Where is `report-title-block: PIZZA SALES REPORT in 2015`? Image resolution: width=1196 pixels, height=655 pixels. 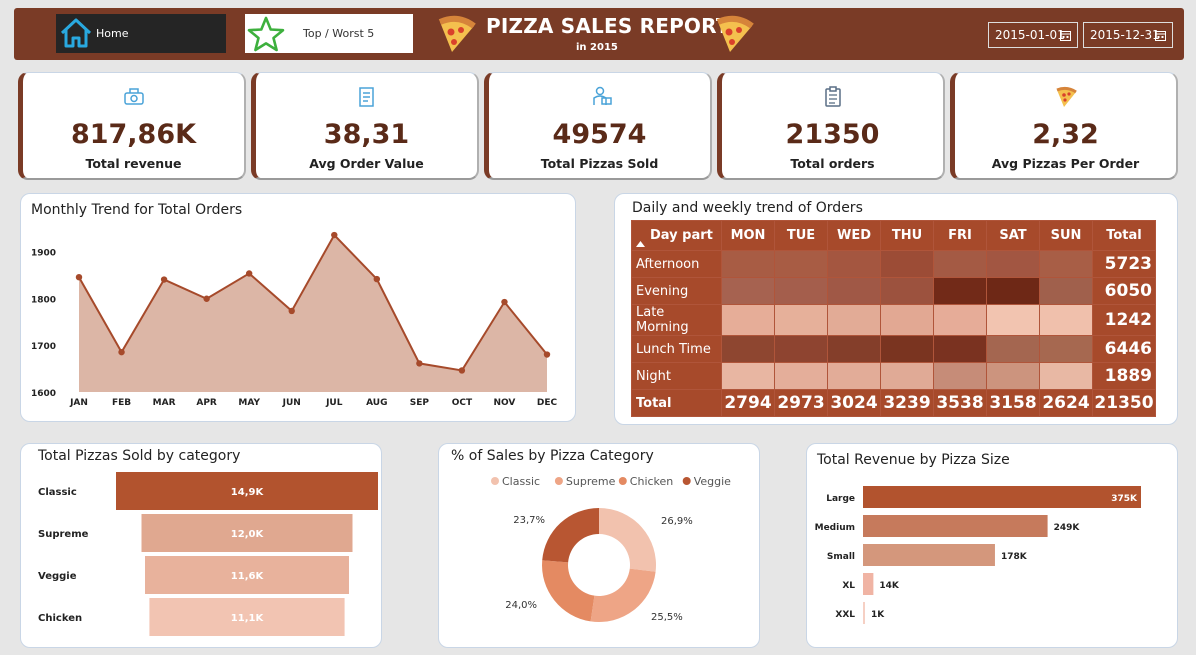 report-title-block: PIZZA SALES REPORT in 2015 is located at coordinates (599, 34).